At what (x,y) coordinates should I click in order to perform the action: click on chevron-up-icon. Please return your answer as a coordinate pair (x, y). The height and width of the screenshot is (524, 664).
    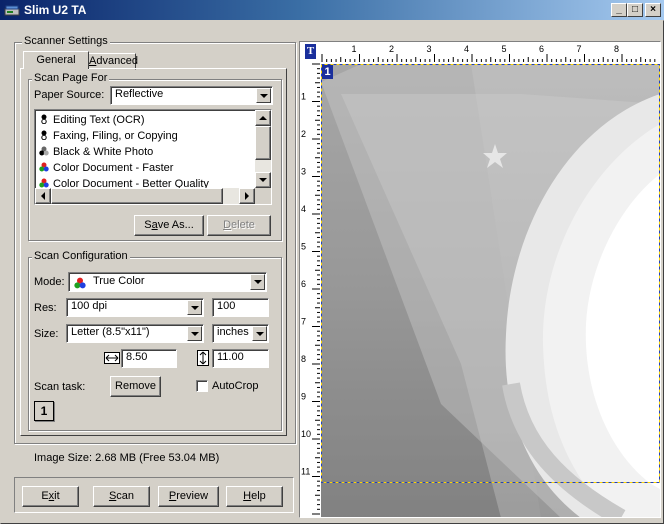
    Looking at the image, I should click on (263, 118).